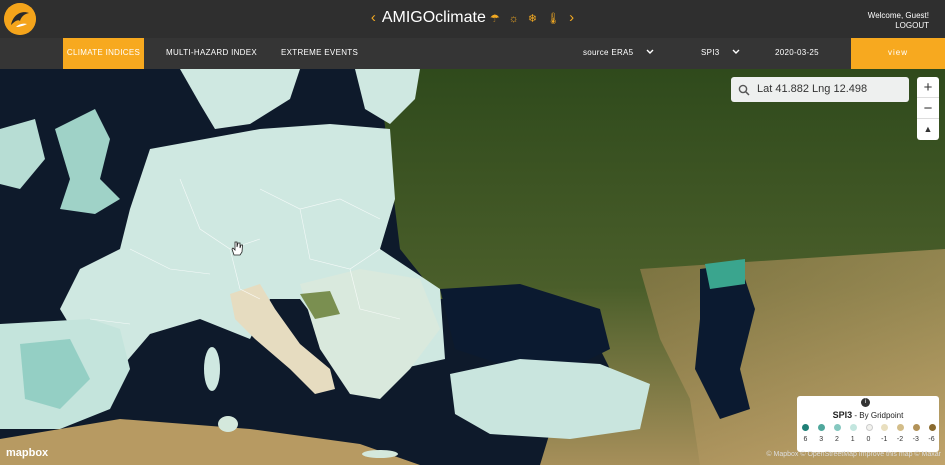 The height and width of the screenshot is (465, 945). I want to click on app-name: AMIGOclimate, so click(433, 17).